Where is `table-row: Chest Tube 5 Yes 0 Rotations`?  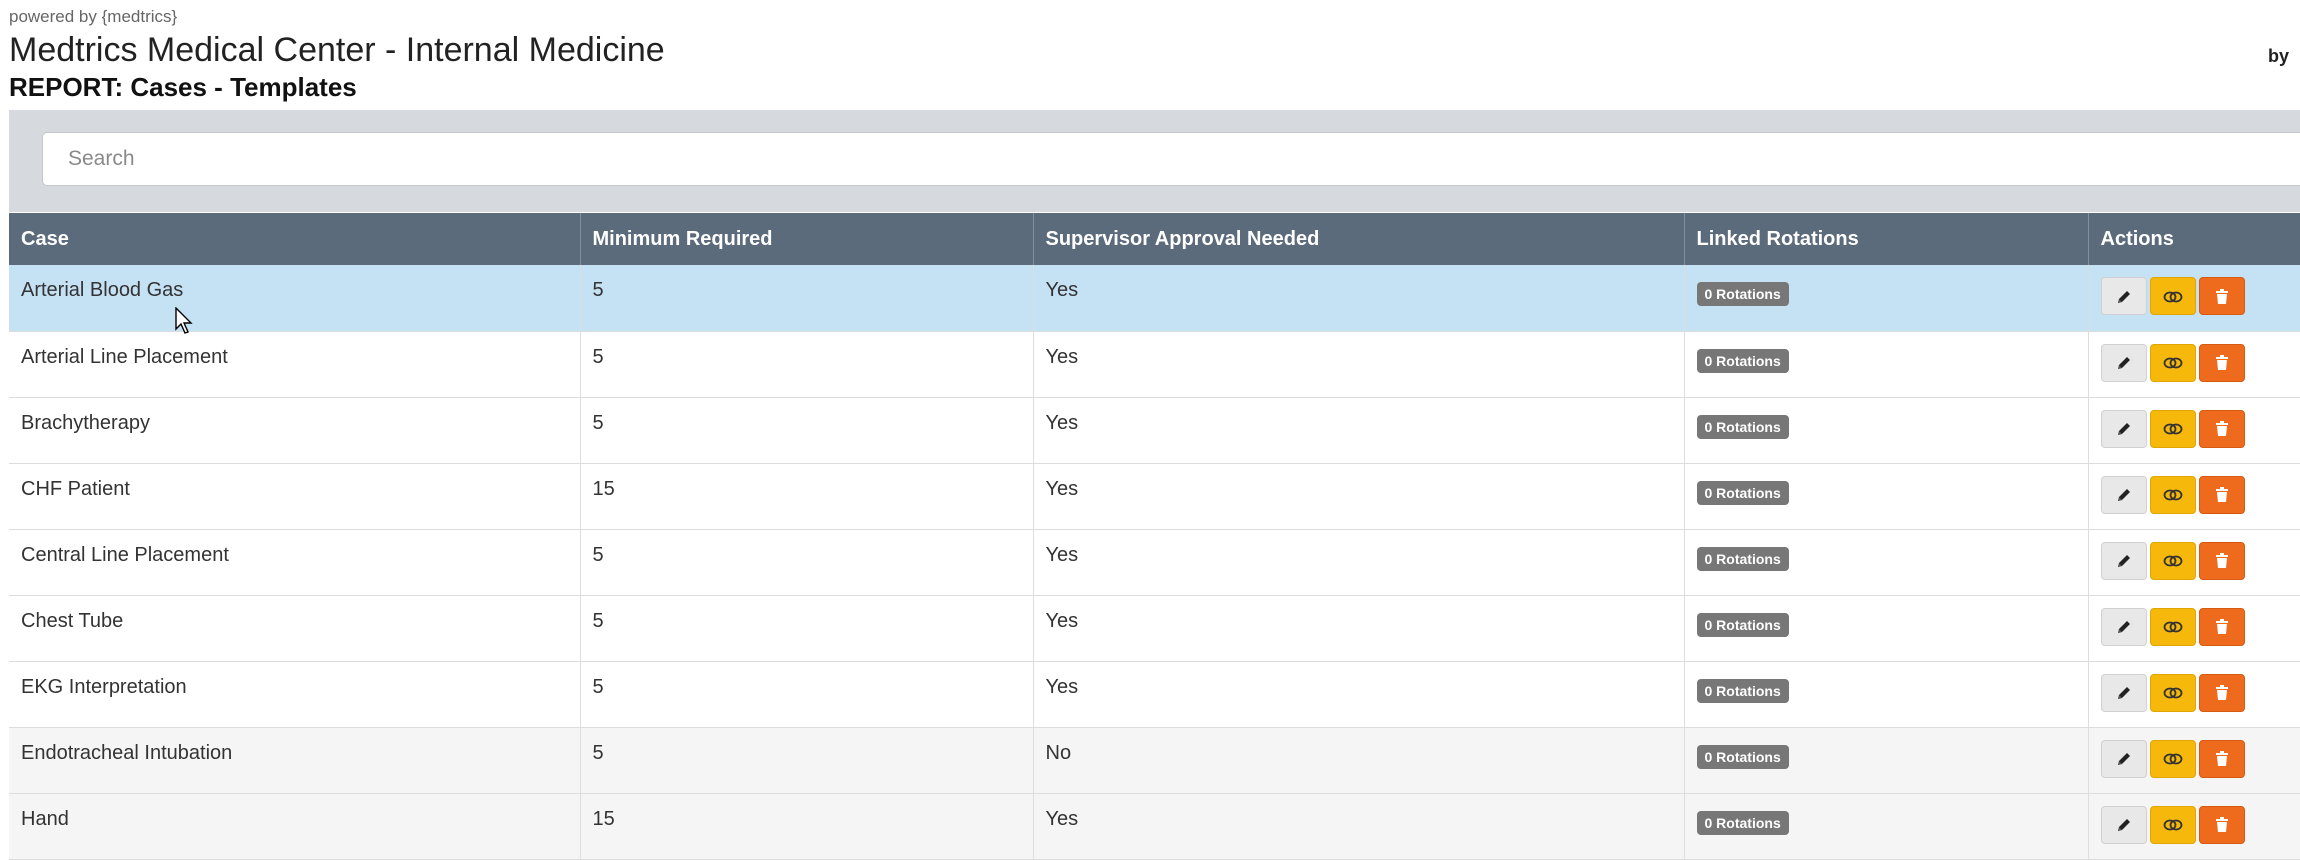 table-row: Chest Tube 5 Yes 0 Rotations is located at coordinates (1154, 628).